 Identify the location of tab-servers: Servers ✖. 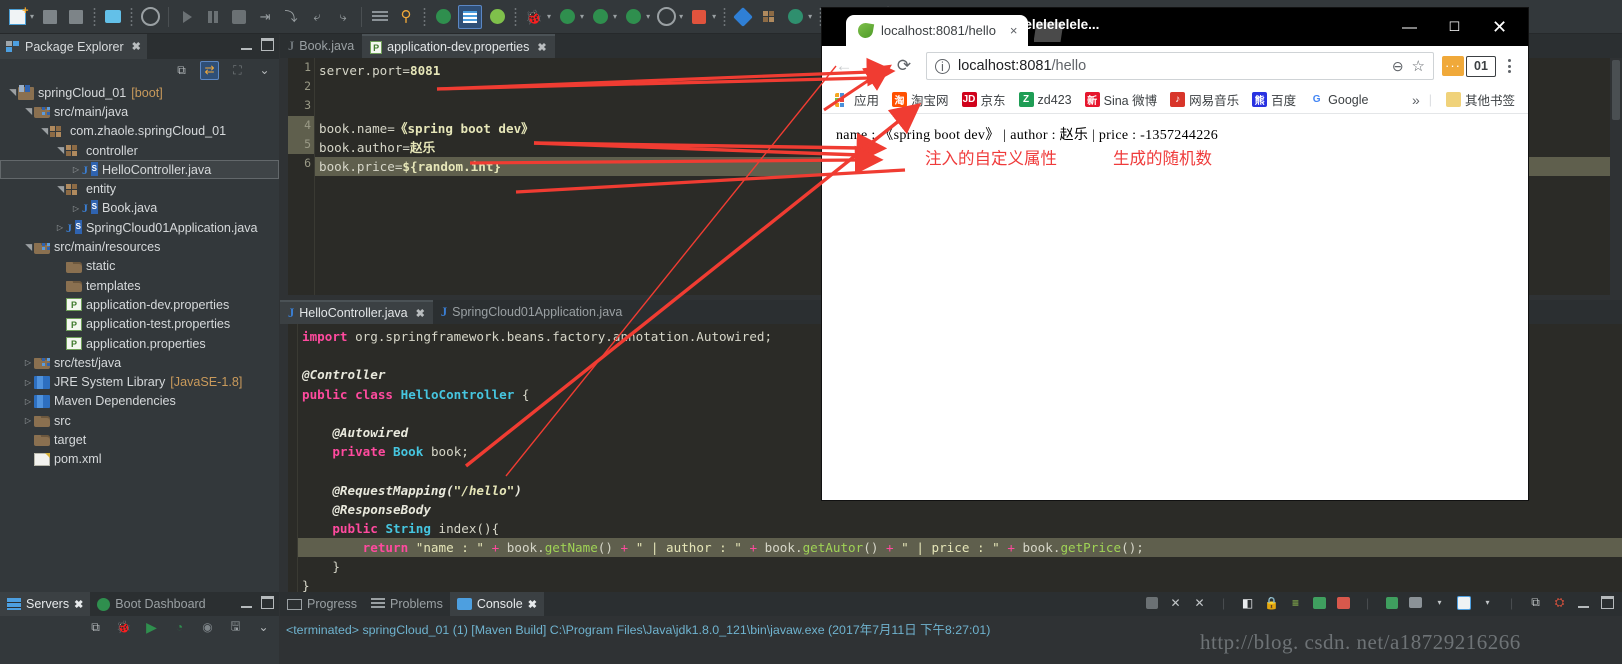
(45, 604).